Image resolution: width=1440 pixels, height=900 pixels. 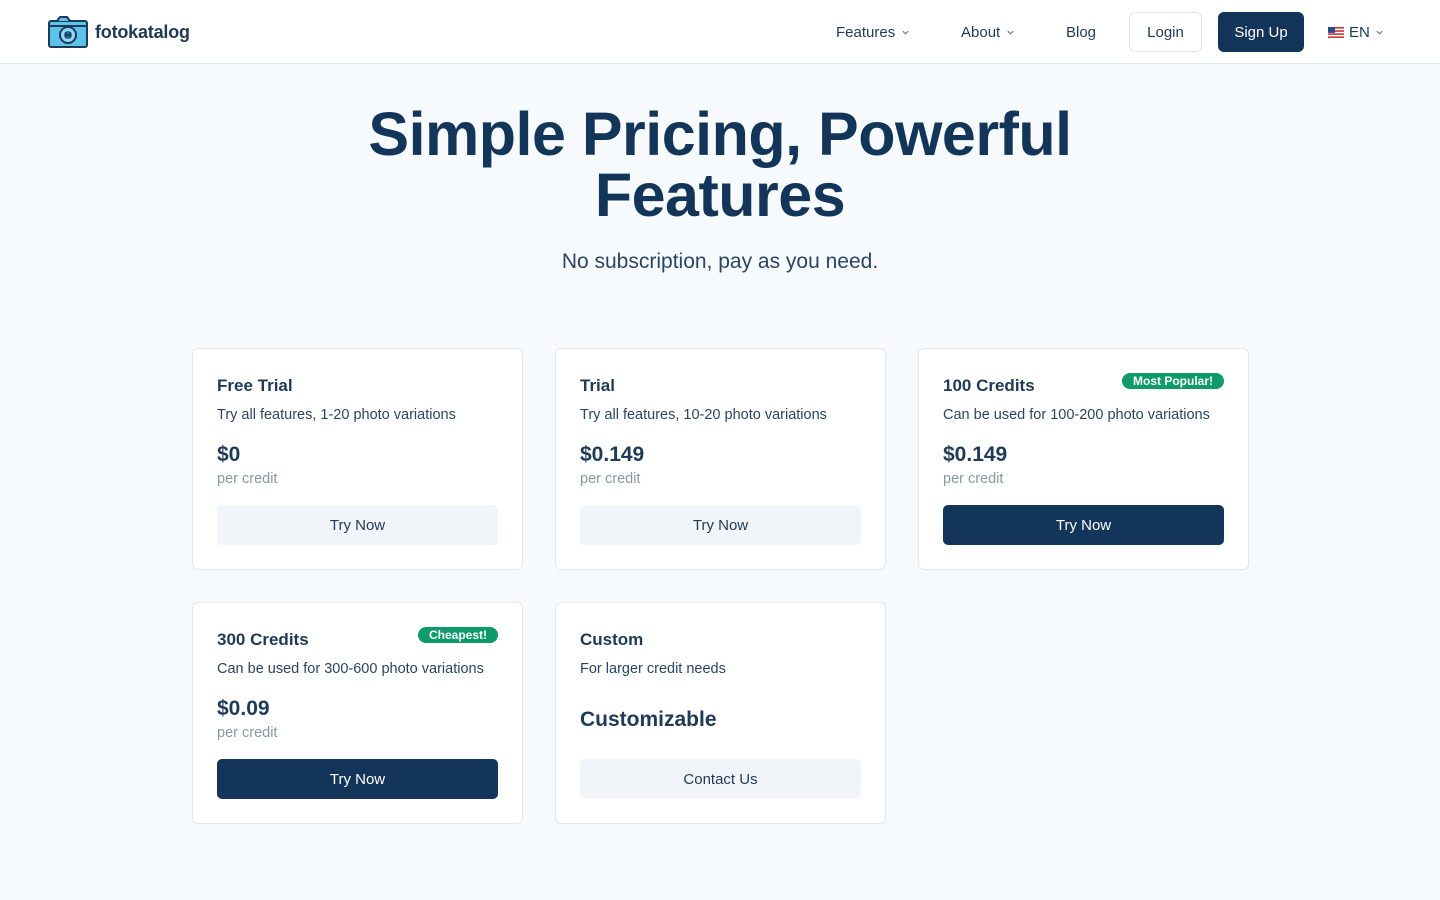 What do you see at coordinates (703, 415) in the screenshot?
I see `plan-description: Try all features, 10-20 photo variations` at bounding box center [703, 415].